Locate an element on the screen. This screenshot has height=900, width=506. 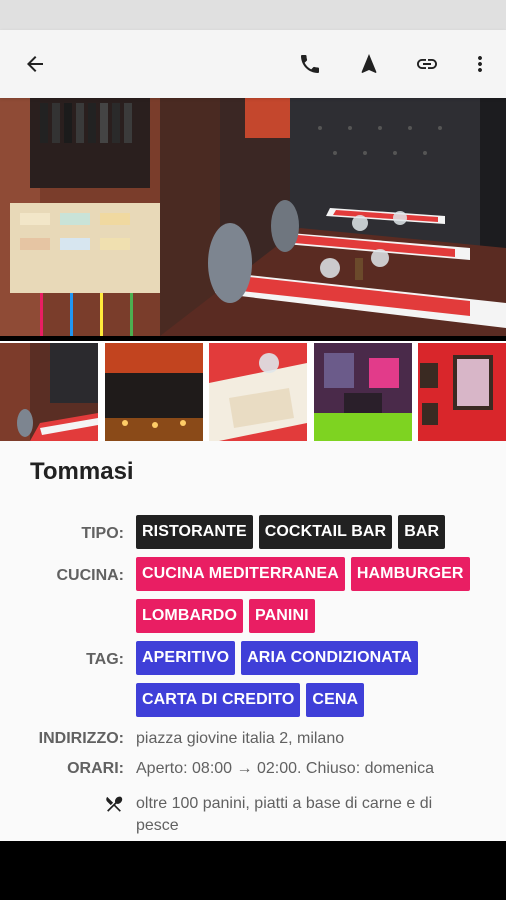
app-bar is located at coordinates (253, 64).